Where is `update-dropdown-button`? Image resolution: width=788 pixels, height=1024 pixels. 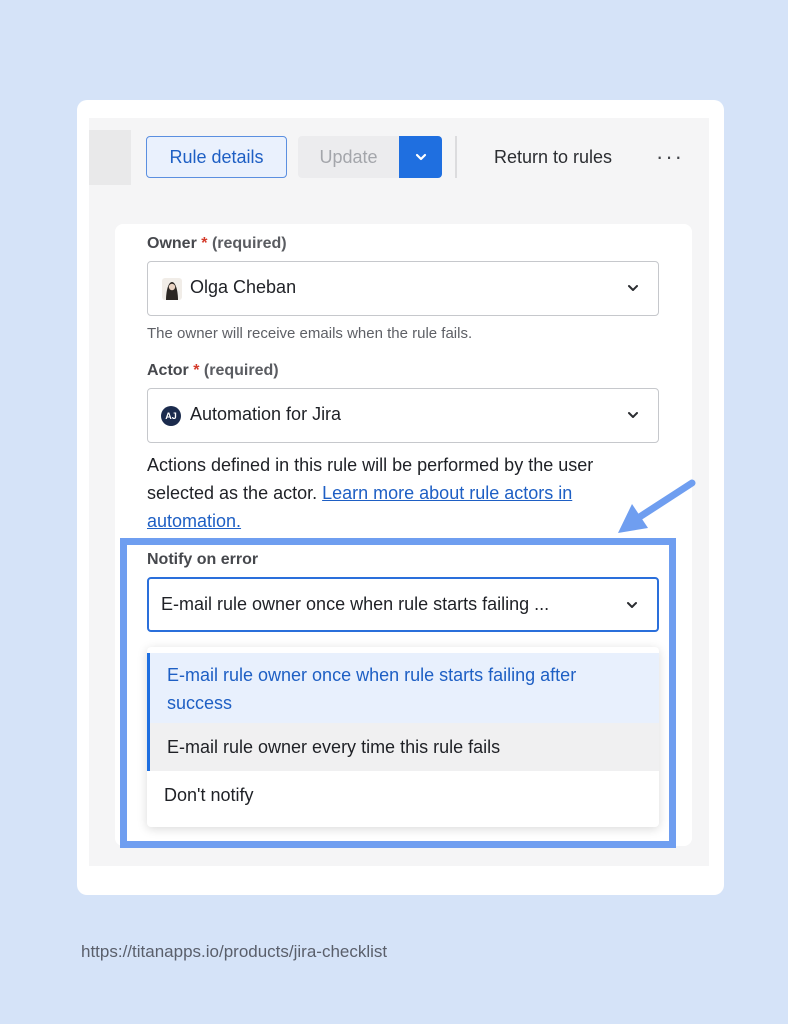 update-dropdown-button is located at coordinates (420, 157).